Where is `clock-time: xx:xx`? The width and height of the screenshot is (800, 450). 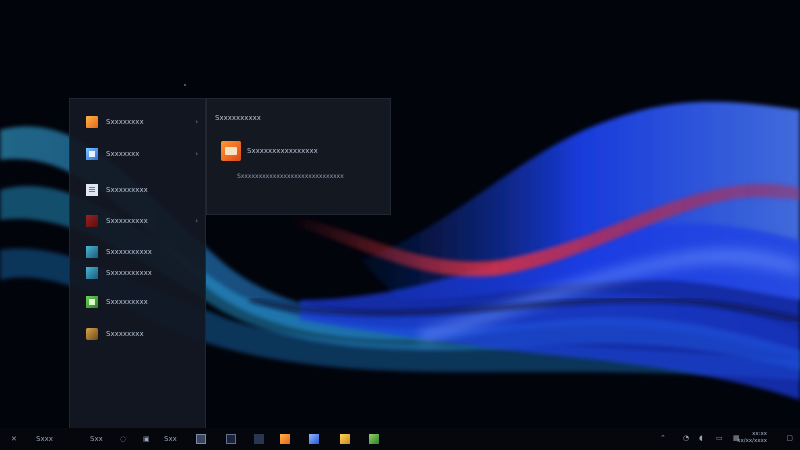
clock-time: xx:xx is located at coordinates (759, 434).